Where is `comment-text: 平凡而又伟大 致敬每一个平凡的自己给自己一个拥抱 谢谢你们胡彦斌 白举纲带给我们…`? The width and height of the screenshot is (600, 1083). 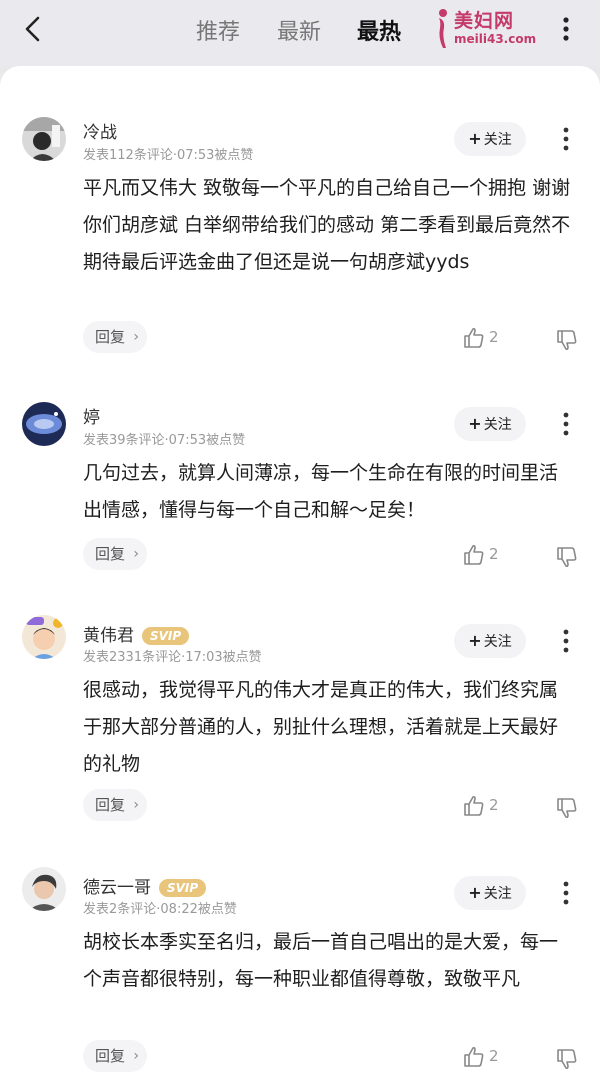
comment-text: 平凡而又伟大 致敬每一个平凡的自己给自己一个拥抱 谢谢你们胡彦斌 白举纲带给我们… is located at coordinates (327, 225).